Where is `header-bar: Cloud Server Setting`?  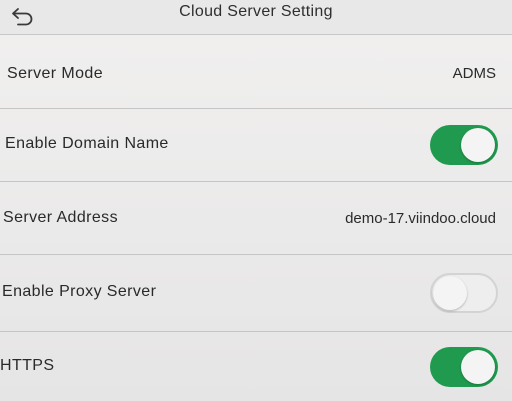
header-bar: Cloud Server Setting is located at coordinates (256, 17).